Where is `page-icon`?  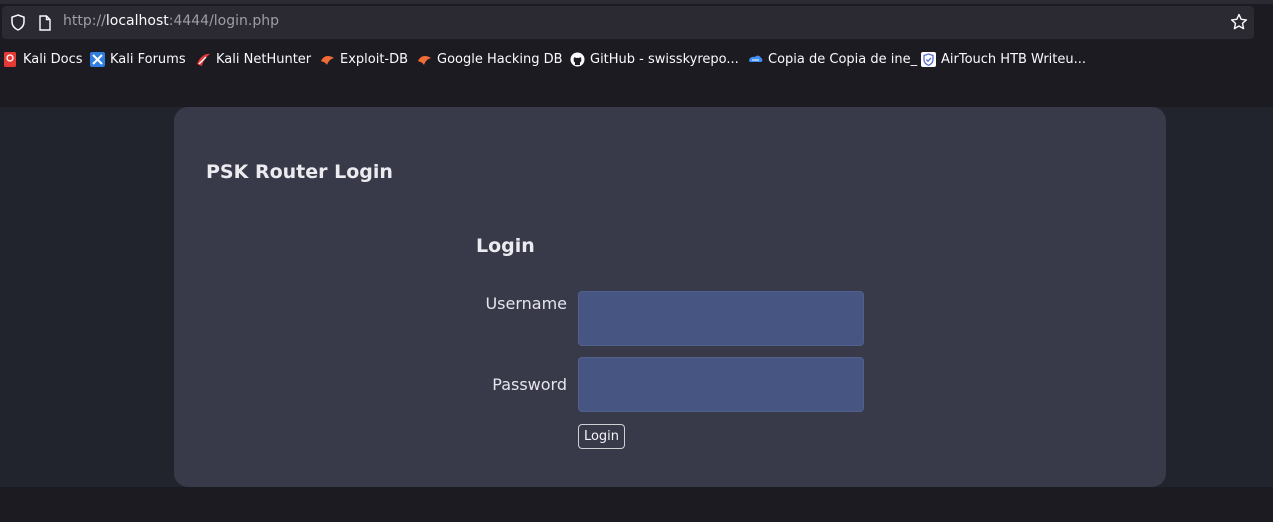
page-icon is located at coordinates (45, 23).